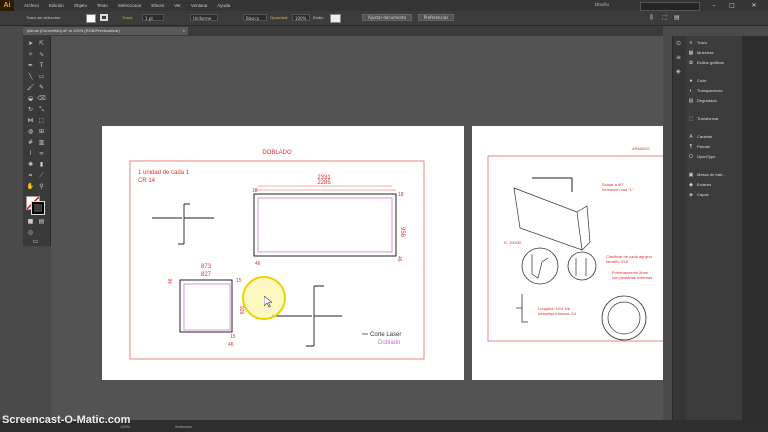  What do you see at coordinates (715, 156) in the screenshot?
I see `panel-opentype: O OpenType` at bounding box center [715, 156].